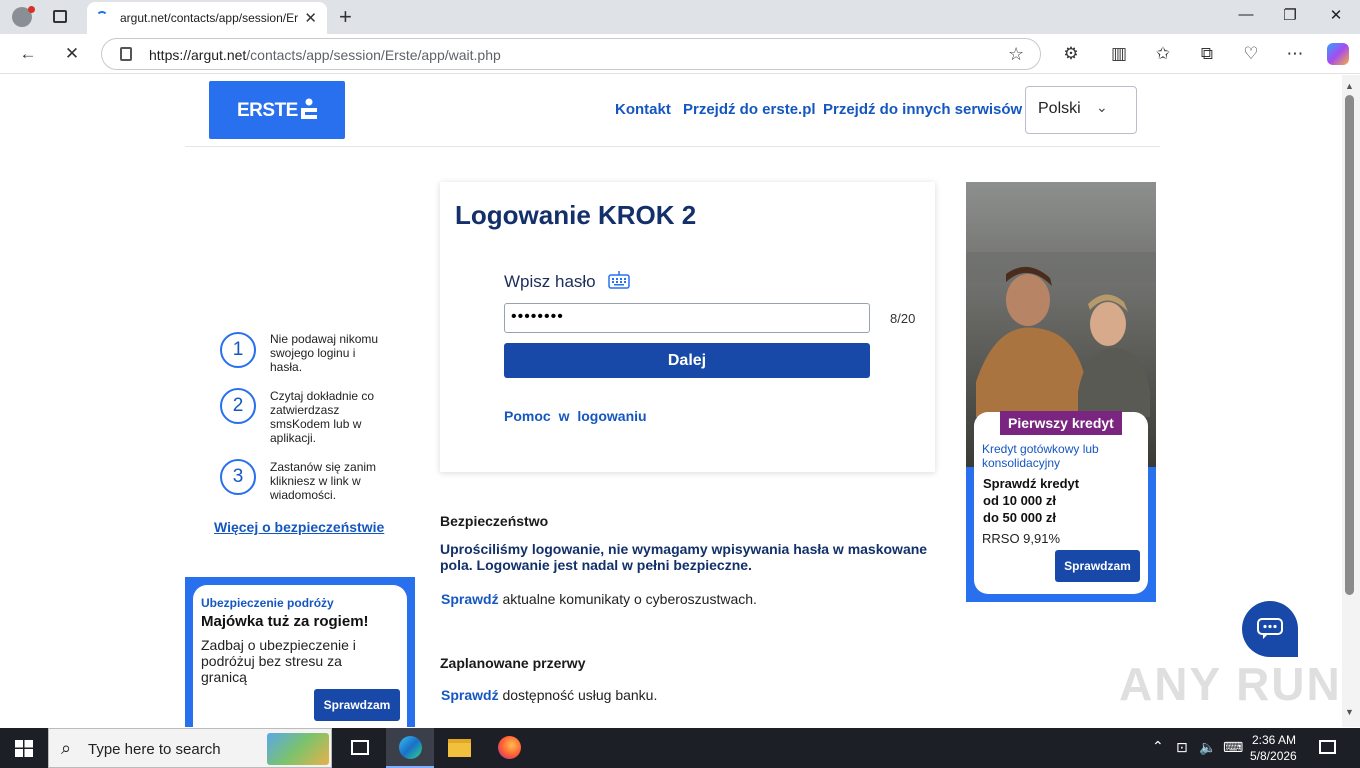  Describe the element at coordinates (238, 350) in the screenshot. I see `tip-number-1: 1` at that location.